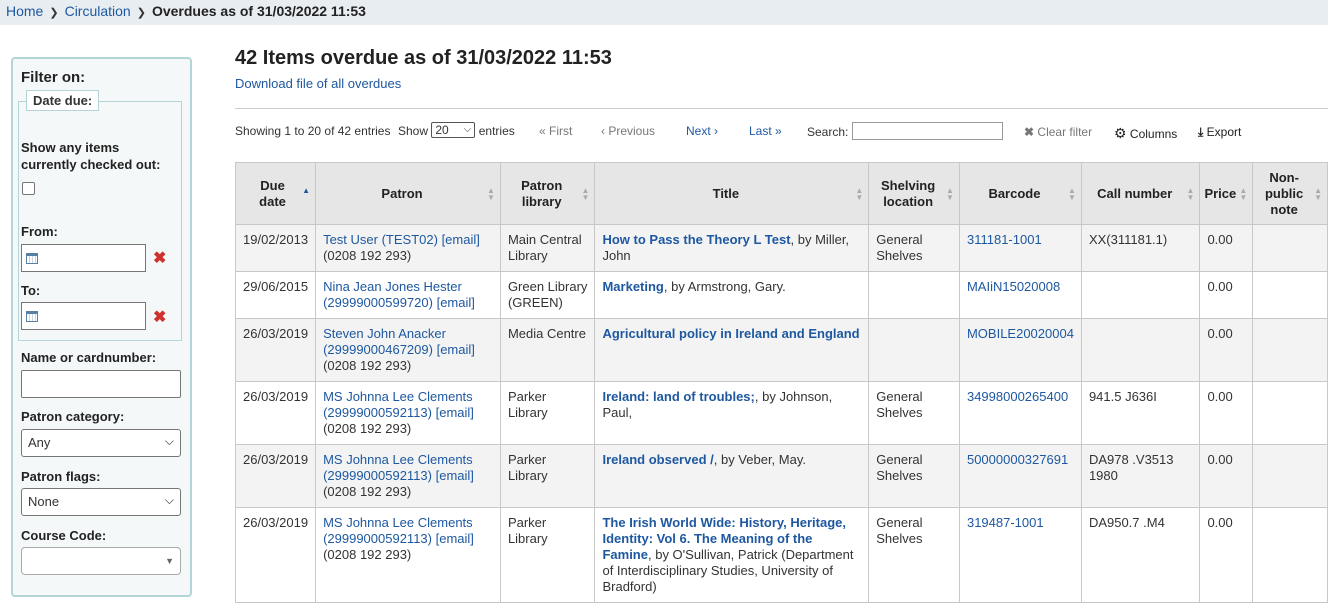 Image resolution: width=1328 pixels, height=603 pixels. What do you see at coordinates (1140, 476) in the screenshot?
I see `call-number-cell: DA978 .V3513 1980` at bounding box center [1140, 476].